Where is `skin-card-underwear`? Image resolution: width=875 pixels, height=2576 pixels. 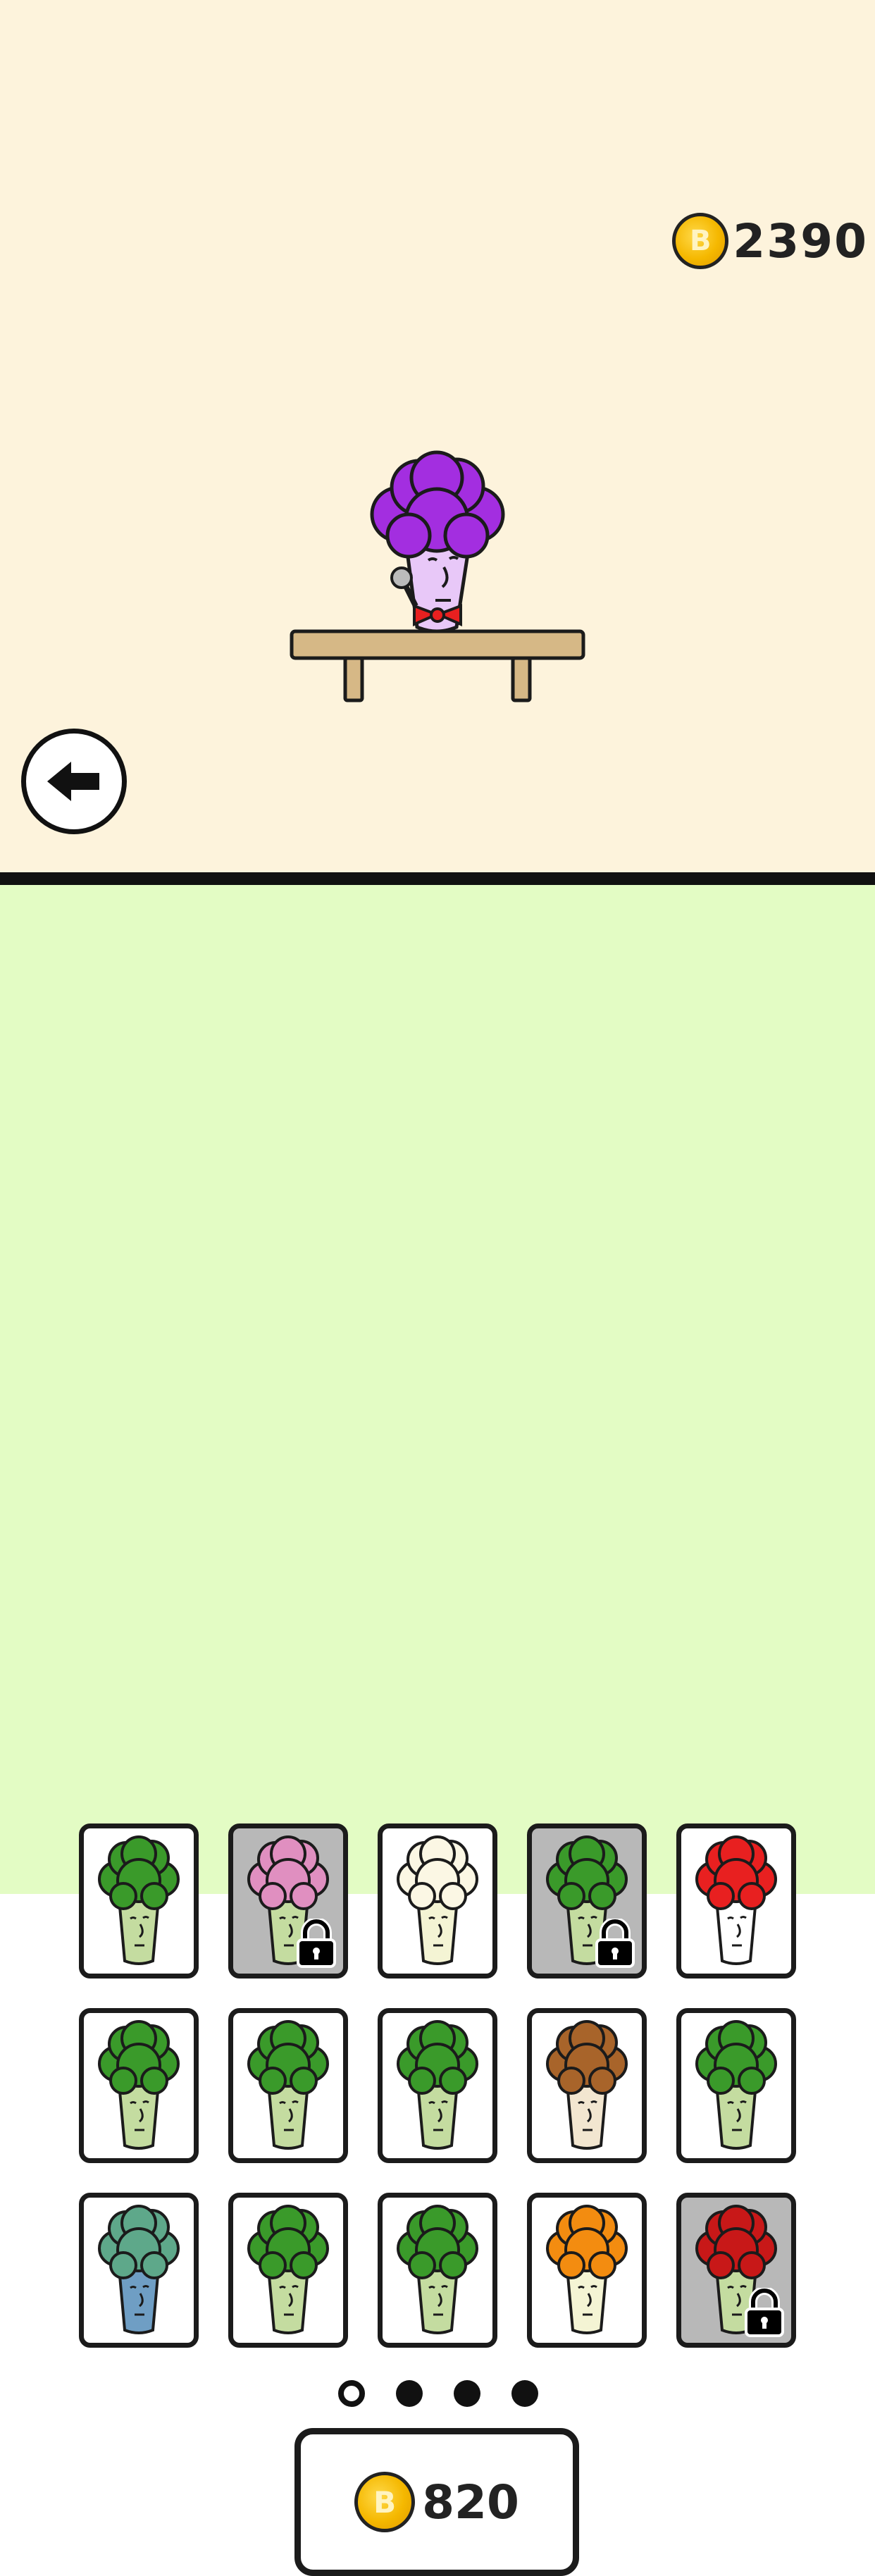
skin-card-underwear is located at coordinates (437, 2270).